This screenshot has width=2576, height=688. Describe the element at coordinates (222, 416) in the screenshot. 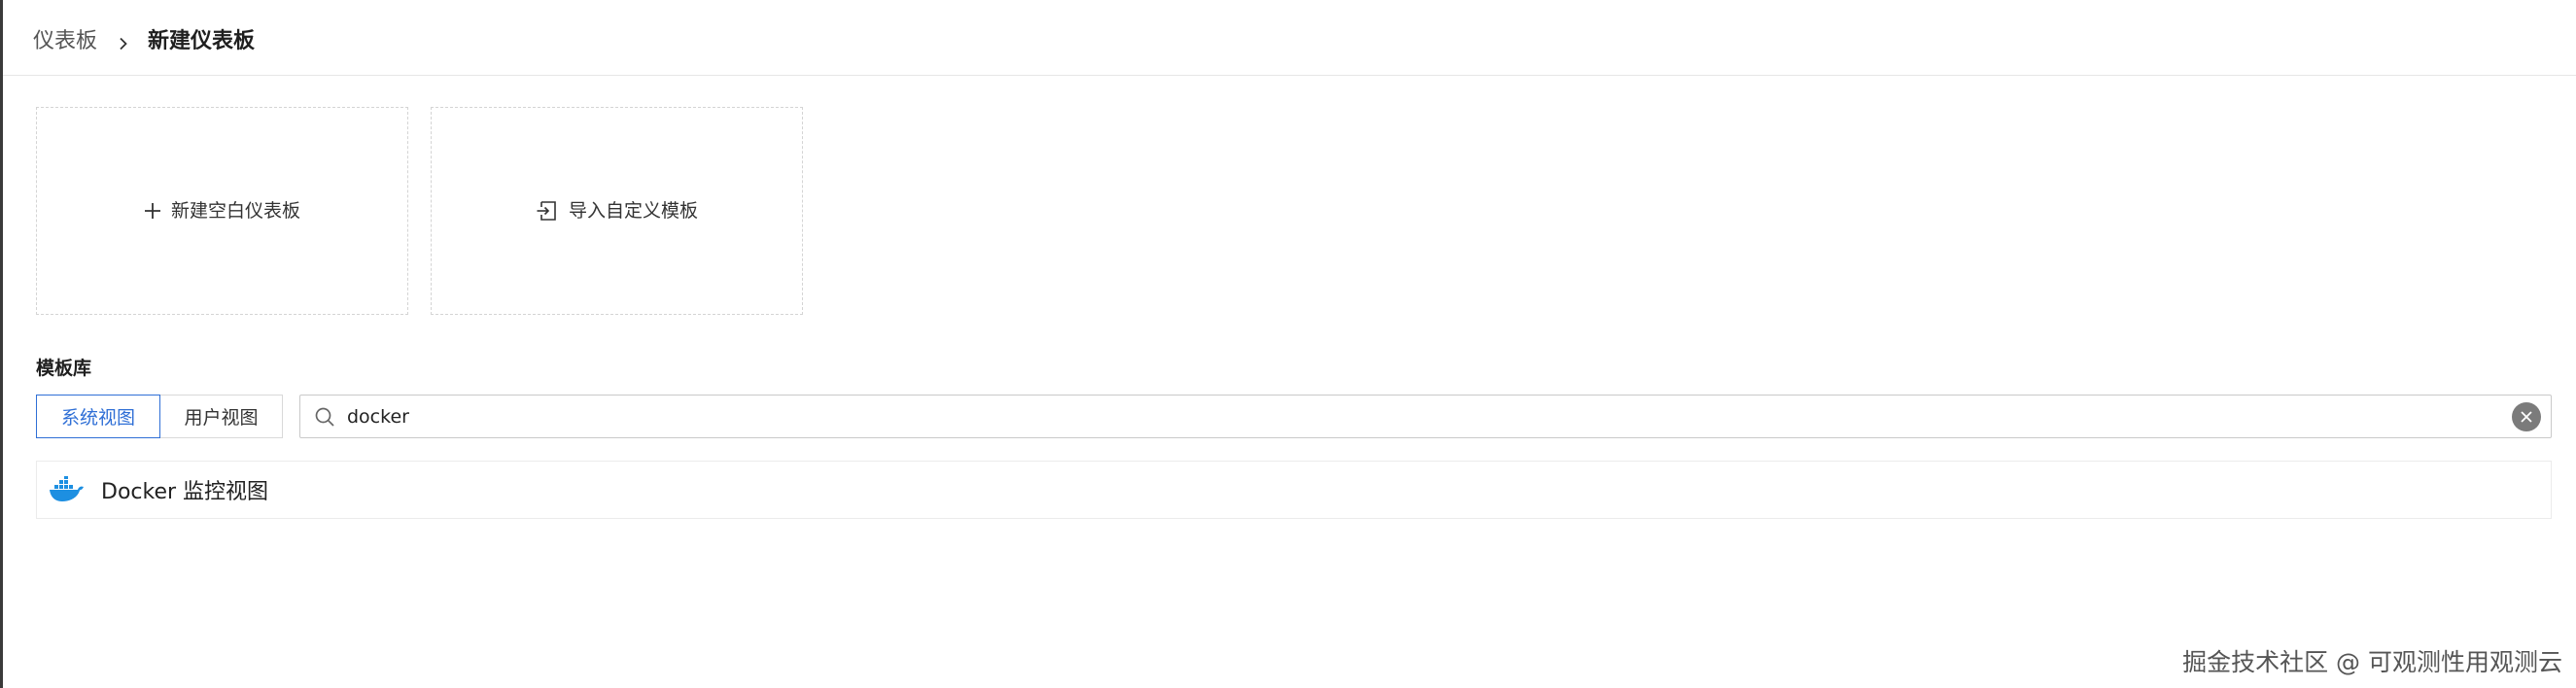

I see `tab-user-view: 用户视图` at that location.